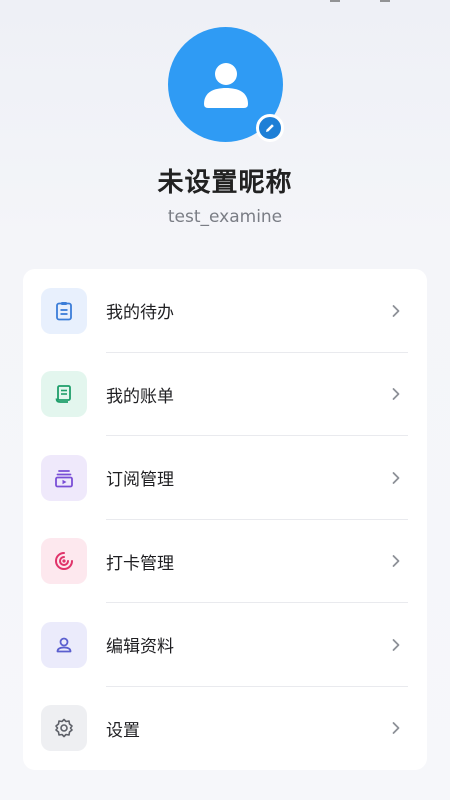 Image resolution: width=450 pixels, height=800 pixels. I want to click on menu-item-label: 订阅管理, so click(140, 480).